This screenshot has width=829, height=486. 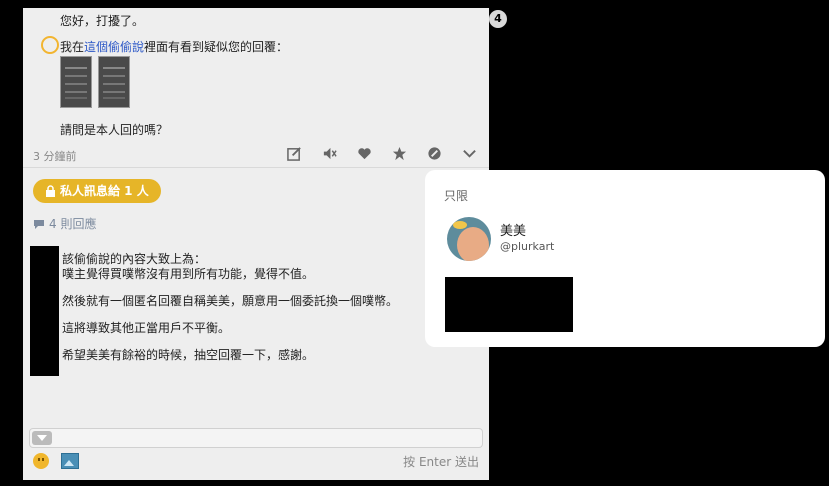 I want to click on replies-count: 4 則回應, so click(x=64, y=223).